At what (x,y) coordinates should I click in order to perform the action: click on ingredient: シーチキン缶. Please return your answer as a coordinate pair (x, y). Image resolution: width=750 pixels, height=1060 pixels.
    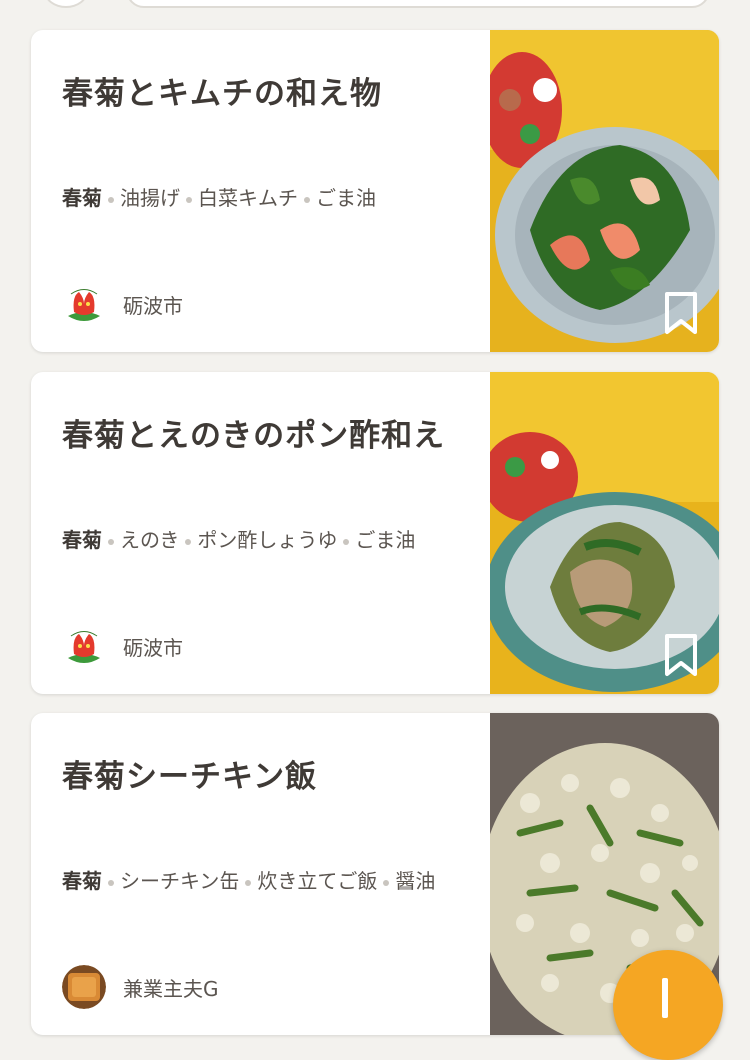
    Looking at the image, I should click on (180, 881).